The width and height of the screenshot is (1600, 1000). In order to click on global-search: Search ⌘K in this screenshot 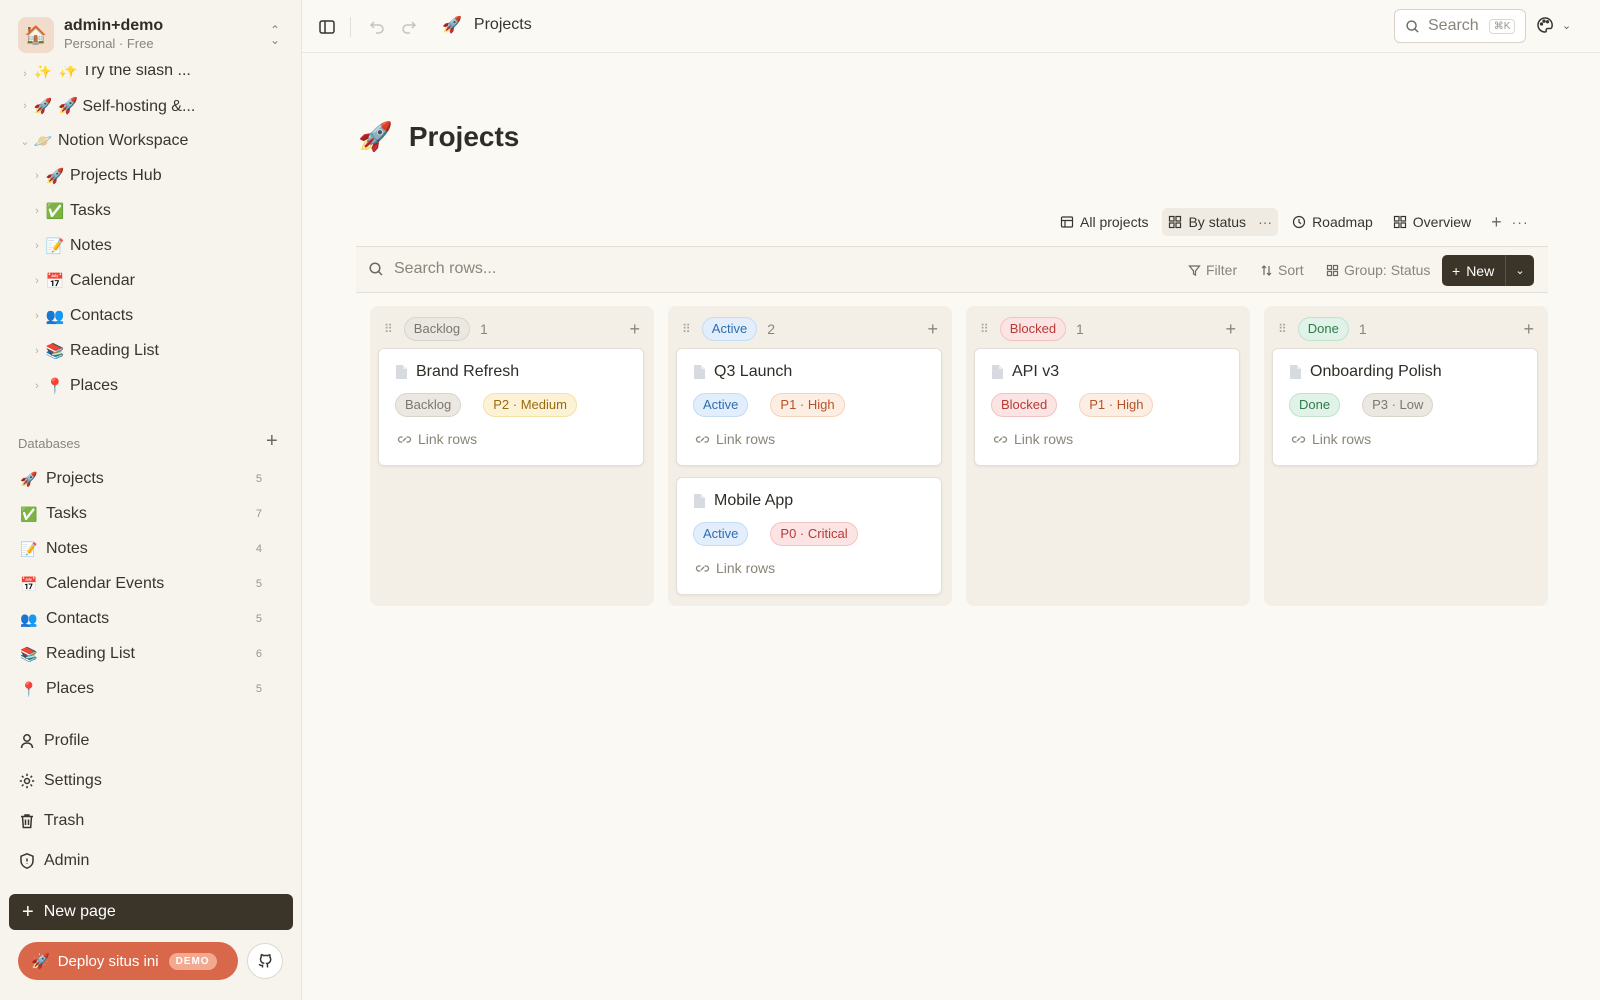, I will do `click(1460, 26)`.